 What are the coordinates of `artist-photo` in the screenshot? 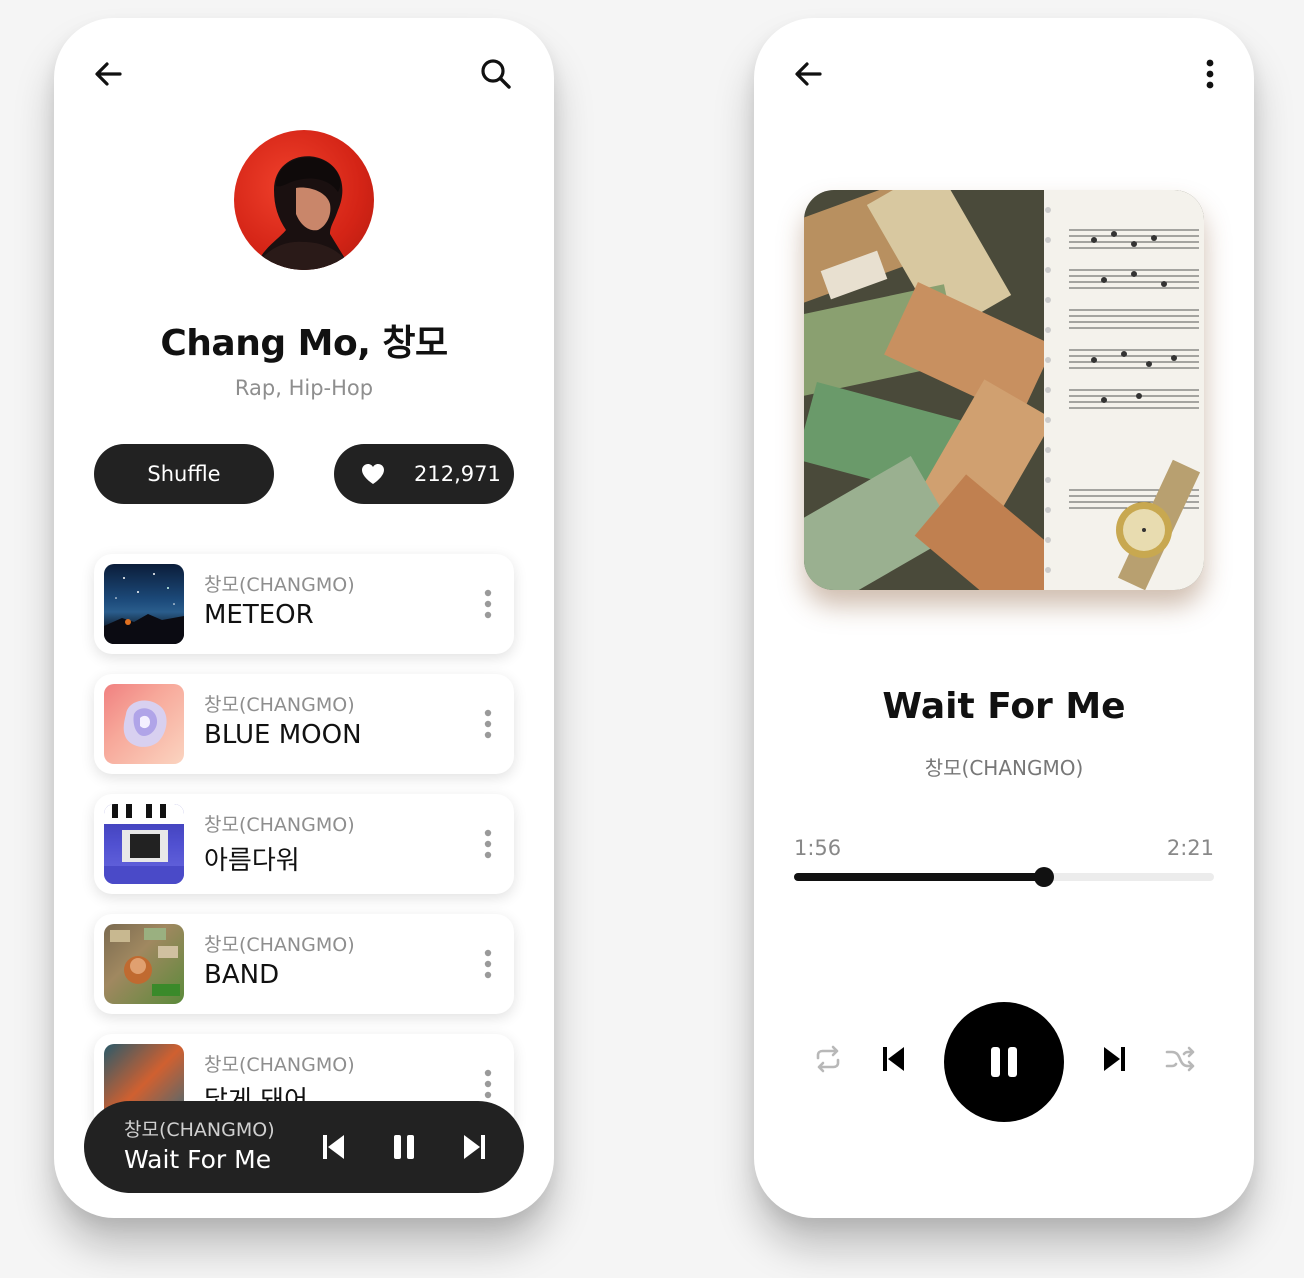 It's located at (303, 213).